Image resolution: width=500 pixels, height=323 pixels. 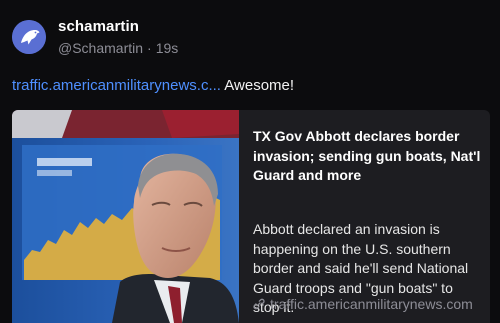 I want to click on card-domain: traffic.americanmilitarynews.com, so click(x=363, y=304).